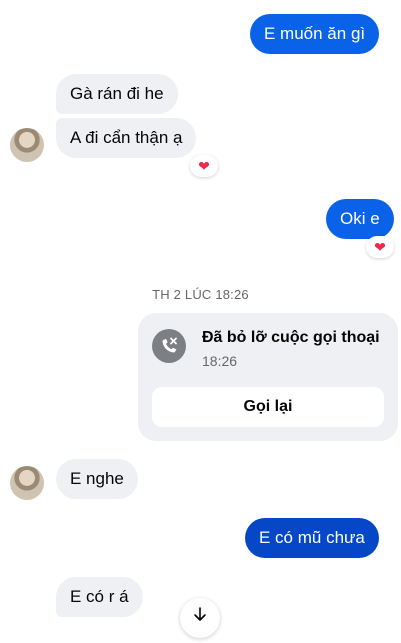 The width and height of the screenshot is (401, 643). I want to click on message-text: A đi cẩn thận ạ, so click(126, 137).